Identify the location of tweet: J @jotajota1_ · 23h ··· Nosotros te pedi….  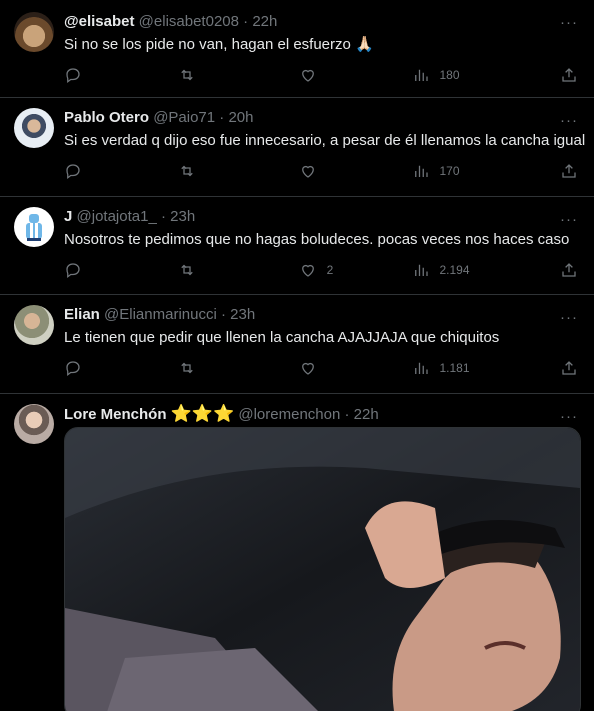
(297, 246).